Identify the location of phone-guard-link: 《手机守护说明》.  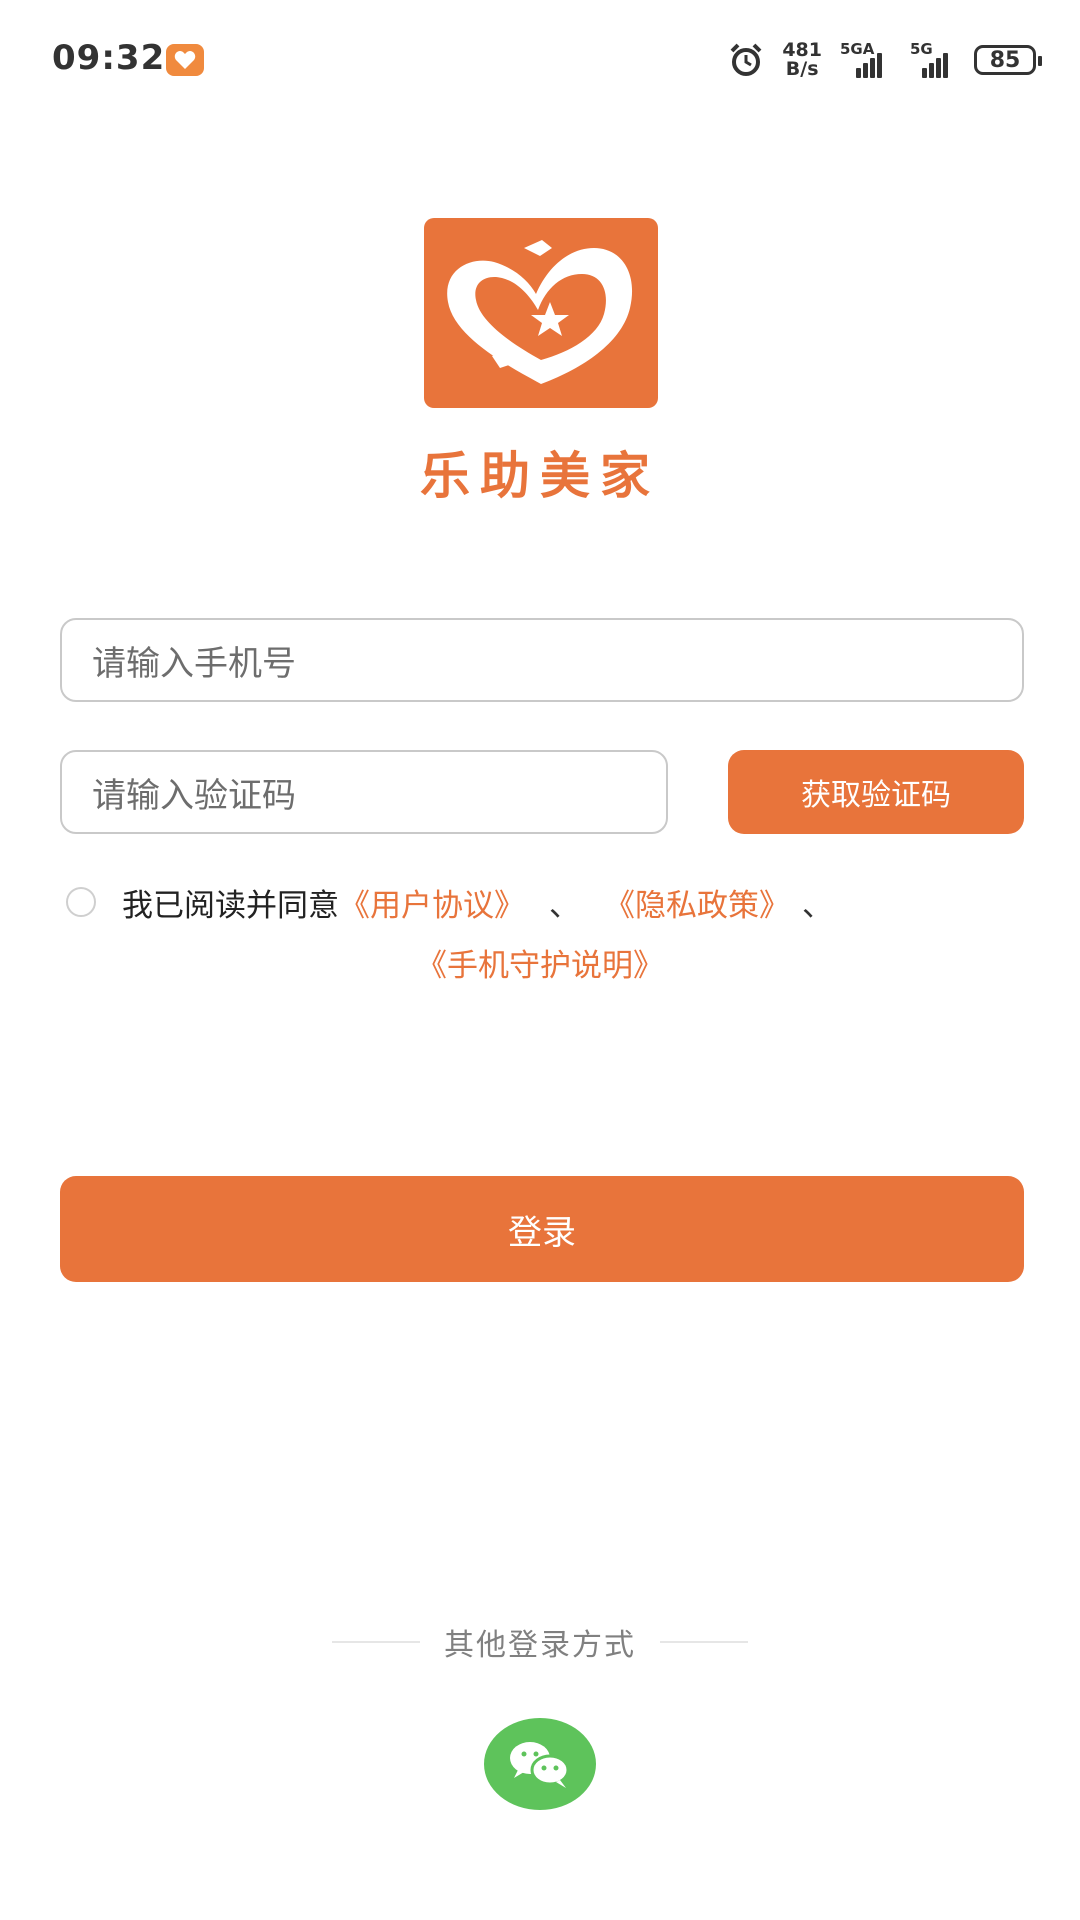
(540, 966).